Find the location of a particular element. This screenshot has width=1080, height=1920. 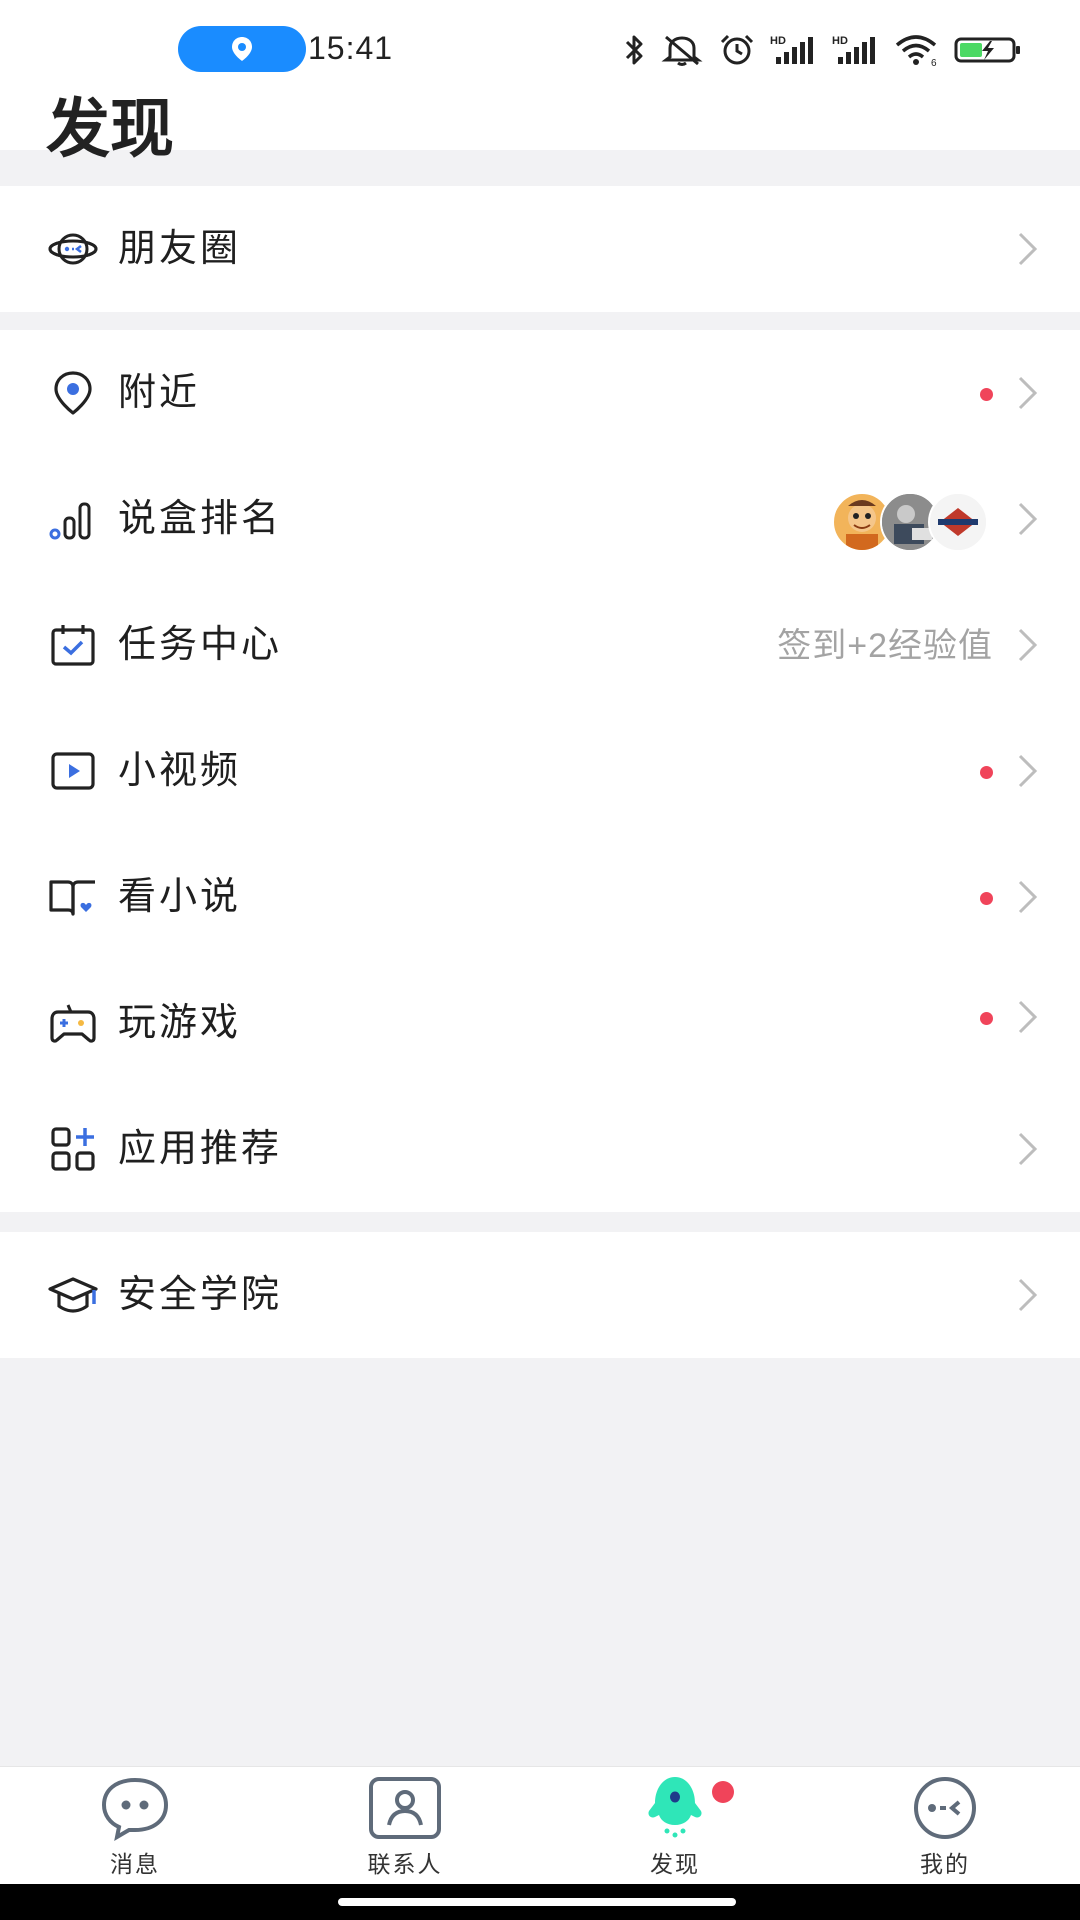

menu-item-novels: 看小说 is located at coordinates (540, 897).